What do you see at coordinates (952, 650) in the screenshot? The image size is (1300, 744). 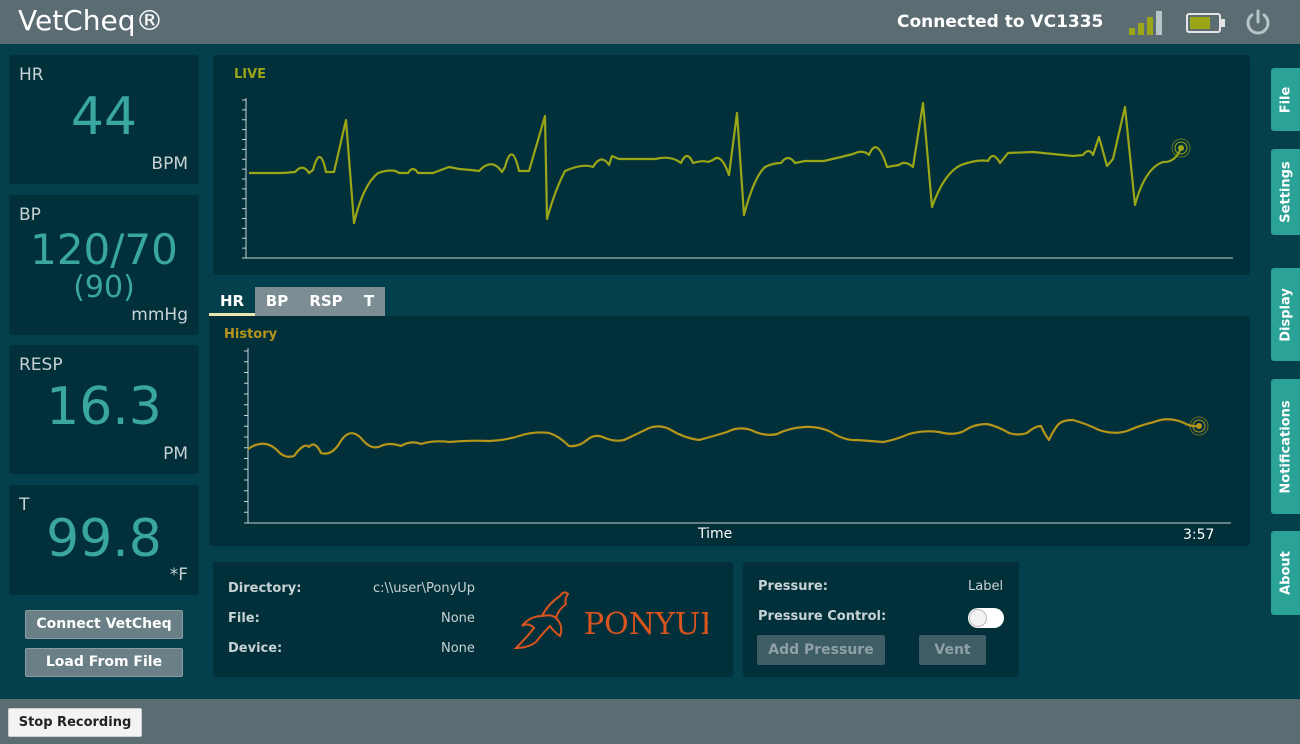 I see `vent-button: Vent` at bounding box center [952, 650].